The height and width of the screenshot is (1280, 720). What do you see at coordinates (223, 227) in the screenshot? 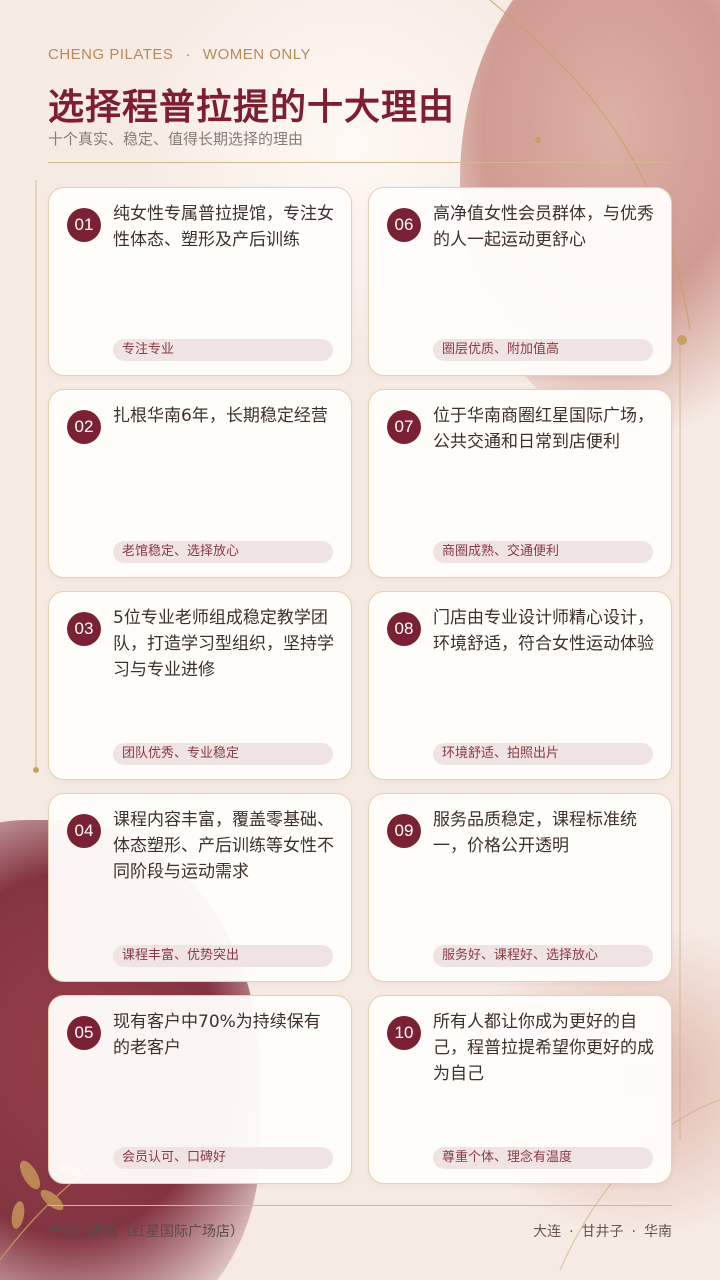
I see `reason-text: 纯女性专属普拉提馆，专注女性体态、塑形及产后训练` at bounding box center [223, 227].